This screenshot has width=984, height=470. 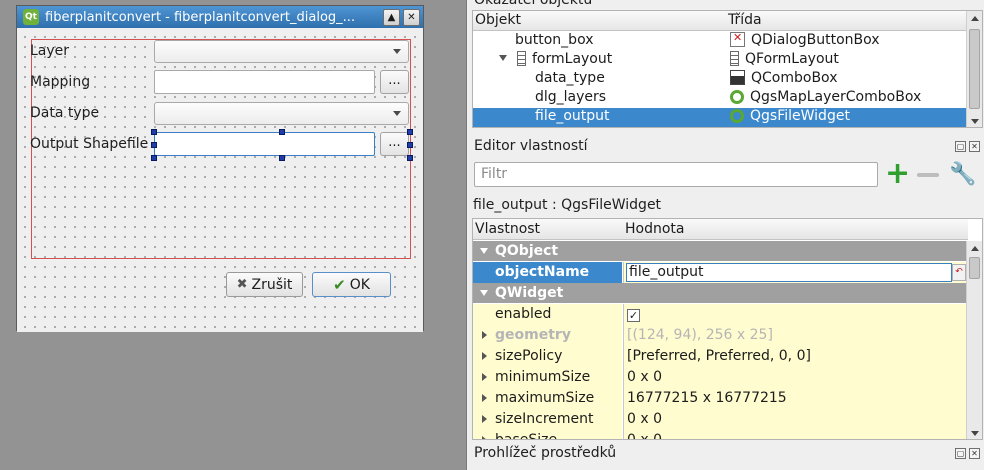 What do you see at coordinates (720, 314) in the screenshot?
I see `property-row-enabled: enabled ✓` at bounding box center [720, 314].